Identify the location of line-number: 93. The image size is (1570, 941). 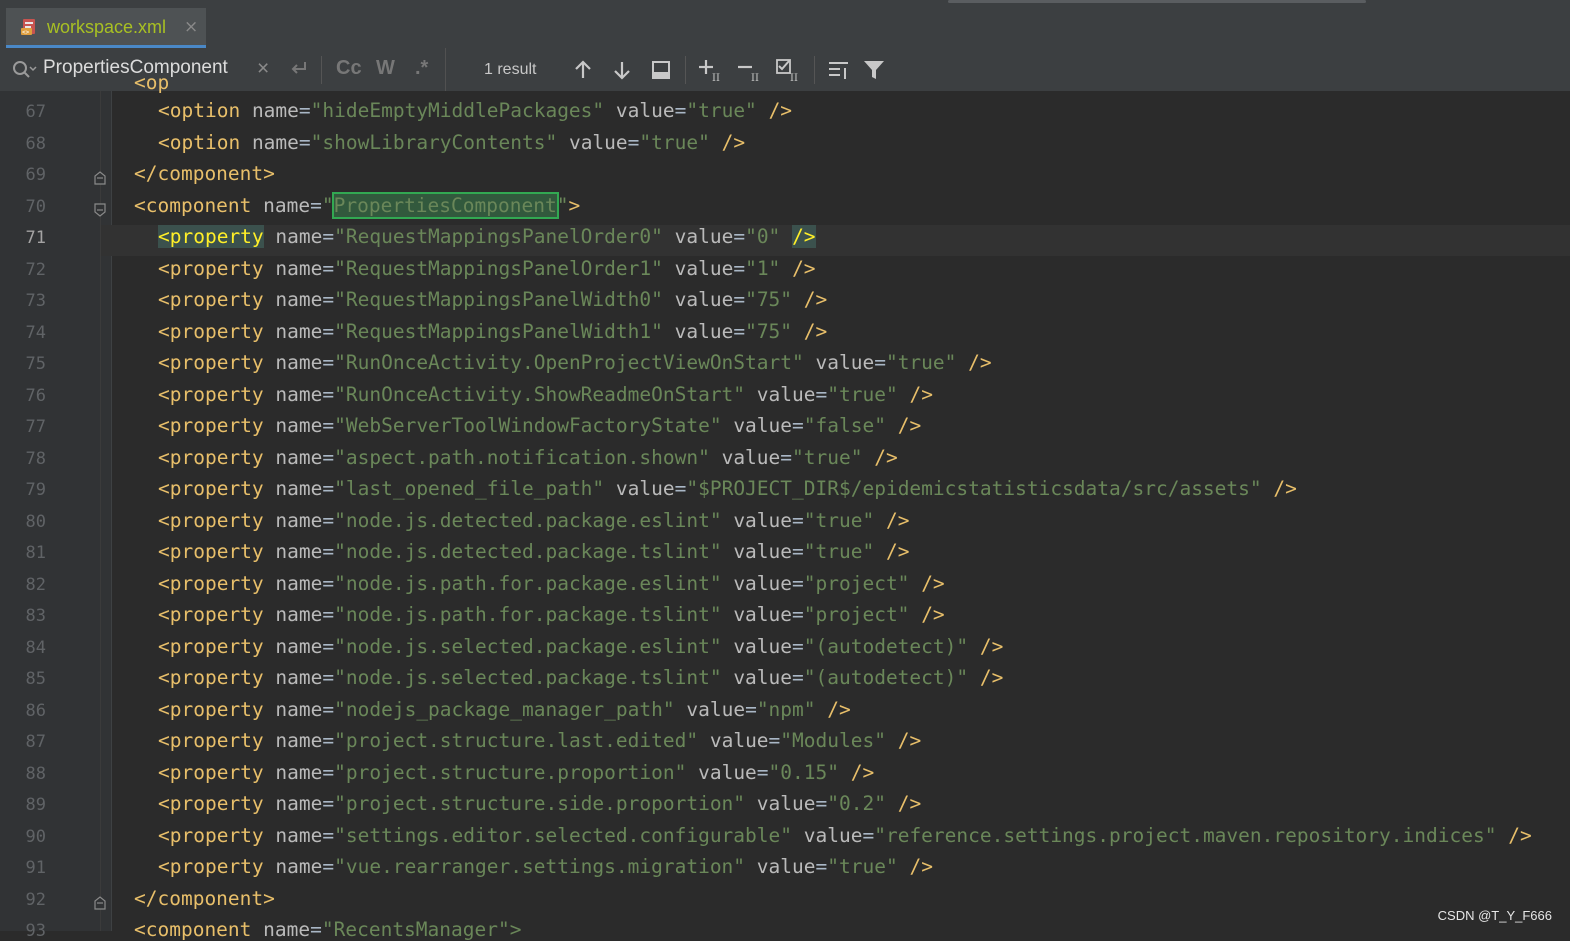
(35, 931).